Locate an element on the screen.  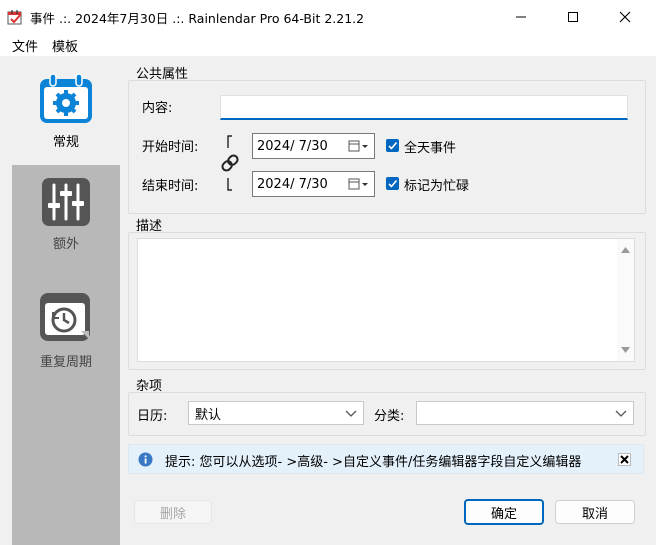
calendar-gear-icon is located at coordinates (66, 98).